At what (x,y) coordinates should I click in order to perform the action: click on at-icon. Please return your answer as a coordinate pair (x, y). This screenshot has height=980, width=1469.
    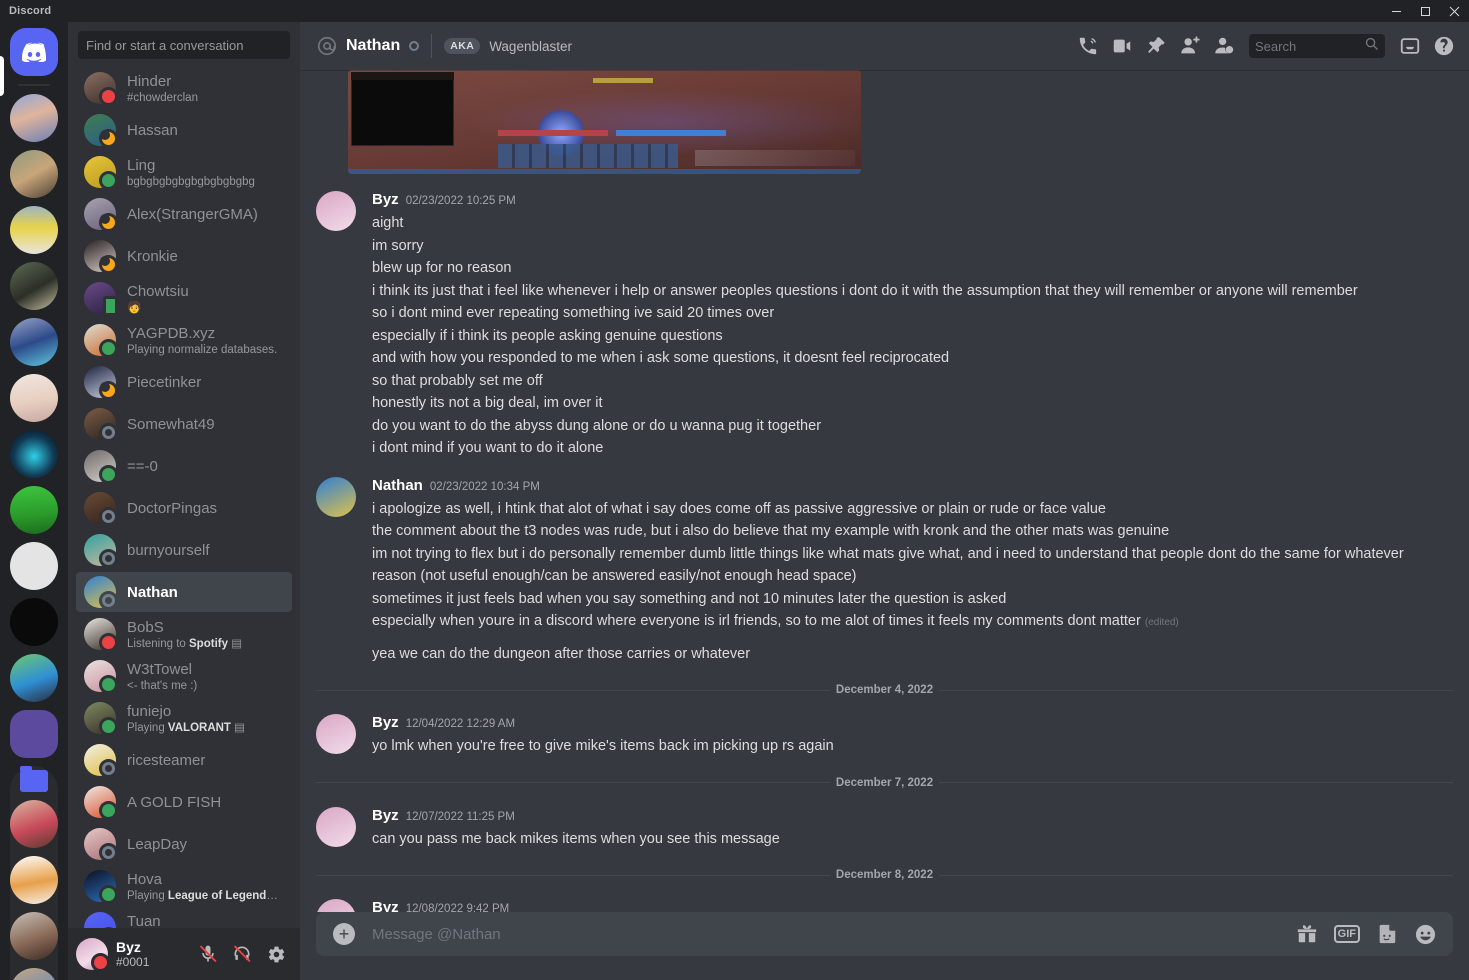
    Looking at the image, I should click on (327, 46).